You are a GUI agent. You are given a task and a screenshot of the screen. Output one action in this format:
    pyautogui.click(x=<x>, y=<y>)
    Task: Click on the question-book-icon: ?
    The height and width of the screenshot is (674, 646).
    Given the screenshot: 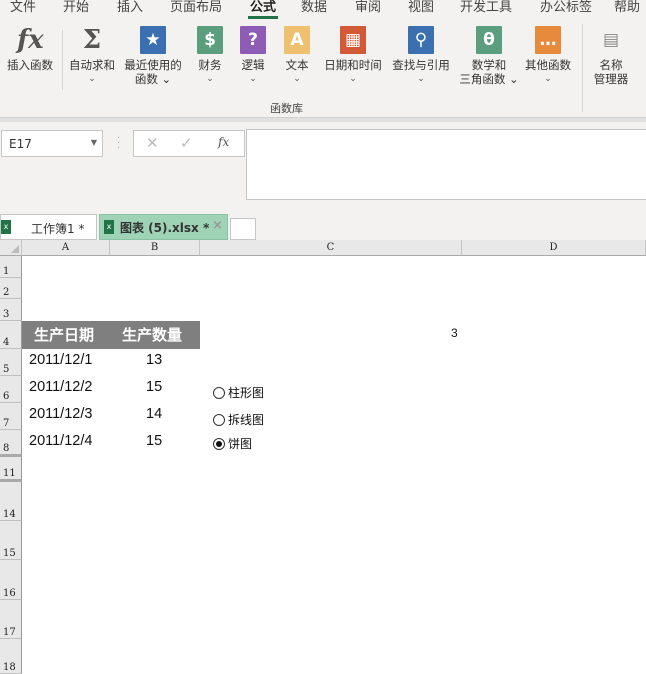 What is the action you would take?
    pyautogui.click(x=253, y=40)
    